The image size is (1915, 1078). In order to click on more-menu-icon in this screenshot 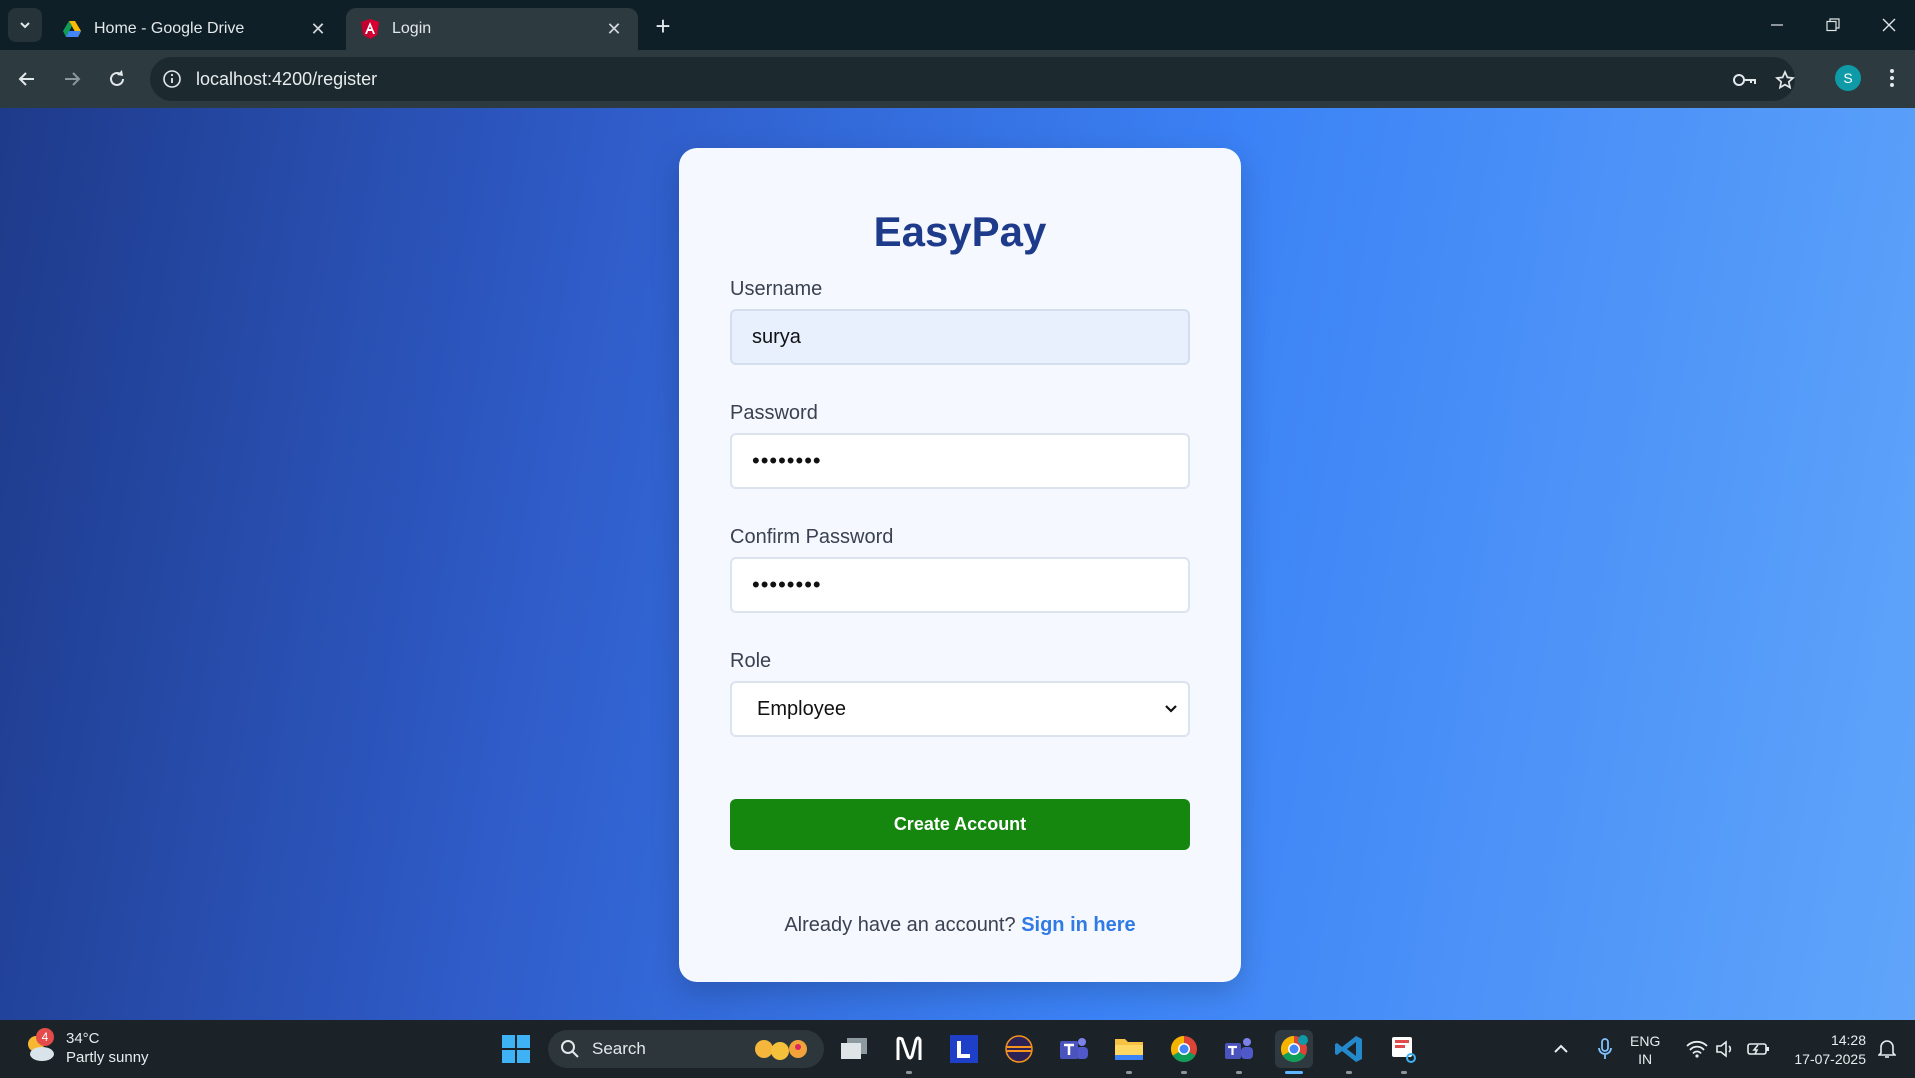, I will do `click(1892, 78)`.